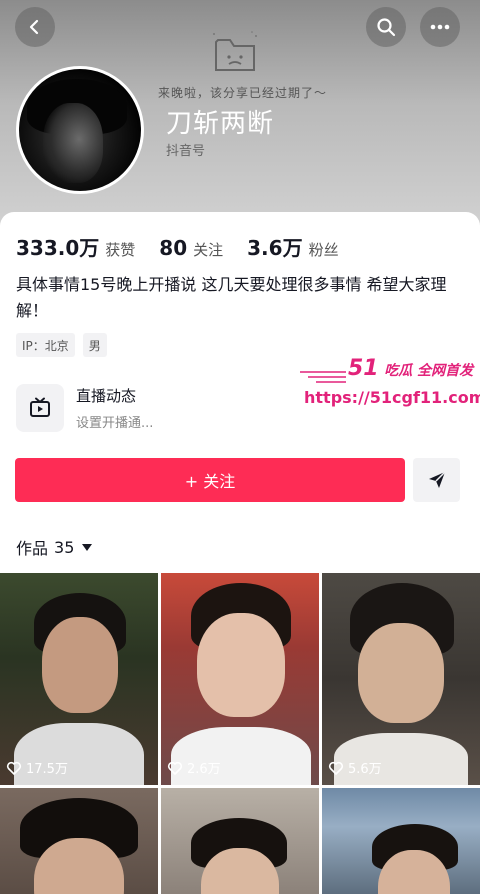  What do you see at coordinates (64, 547) in the screenshot?
I see `works-count: 35` at bounding box center [64, 547].